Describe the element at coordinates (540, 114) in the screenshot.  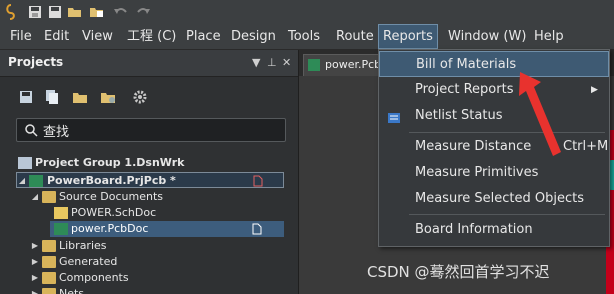
I see `annotation-arrow-icon` at that location.